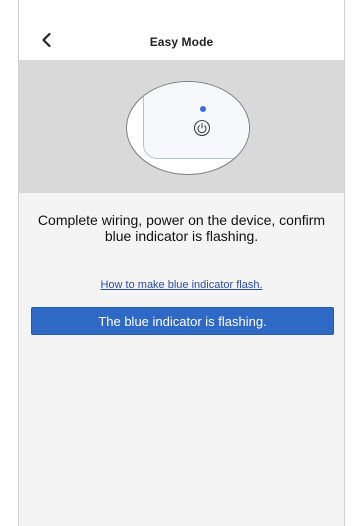 This screenshot has height=526, width=364. What do you see at coordinates (203, 109) in the screenshot?
I see `blue-indicator-led` at bounding box center [203, 109].